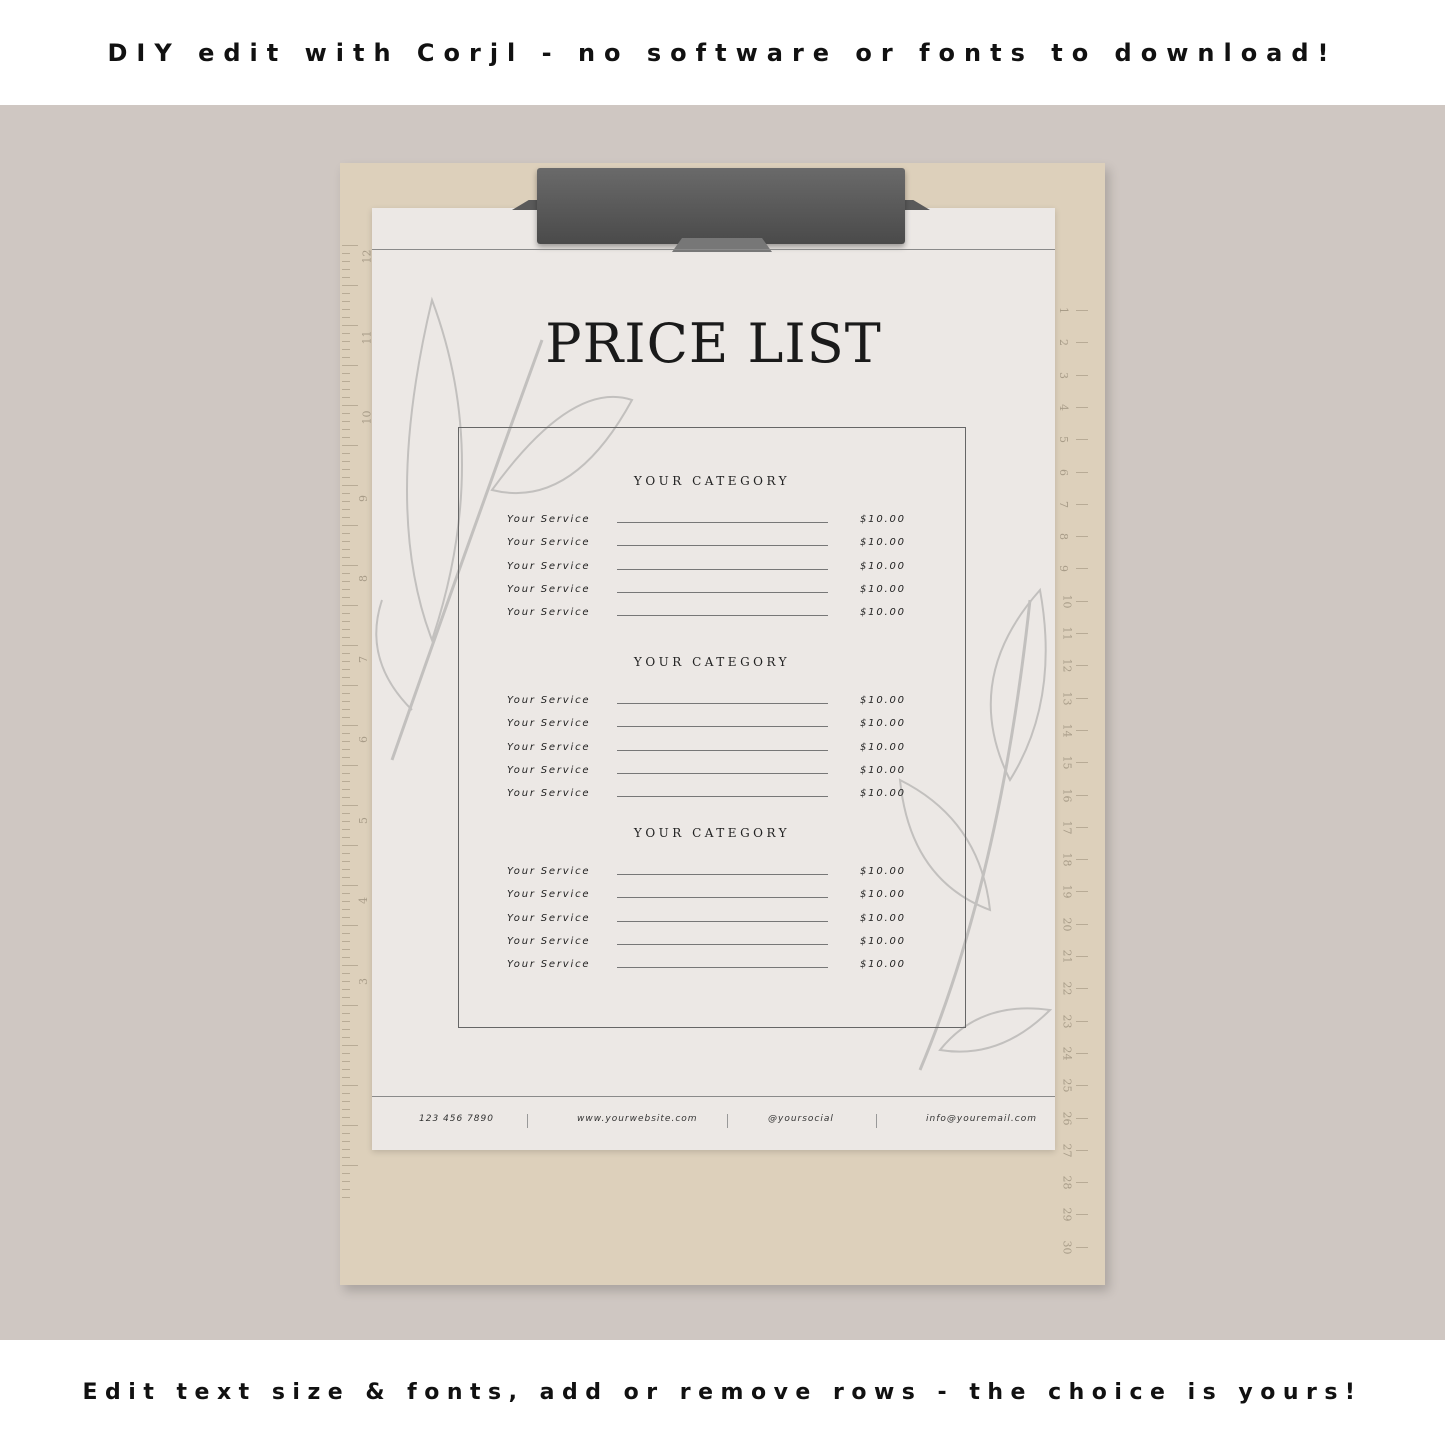 The image size is (1445, 1445). Describe the element at coordinates (876, 1121) in the screenshot. I see `footer-divider` at that location.